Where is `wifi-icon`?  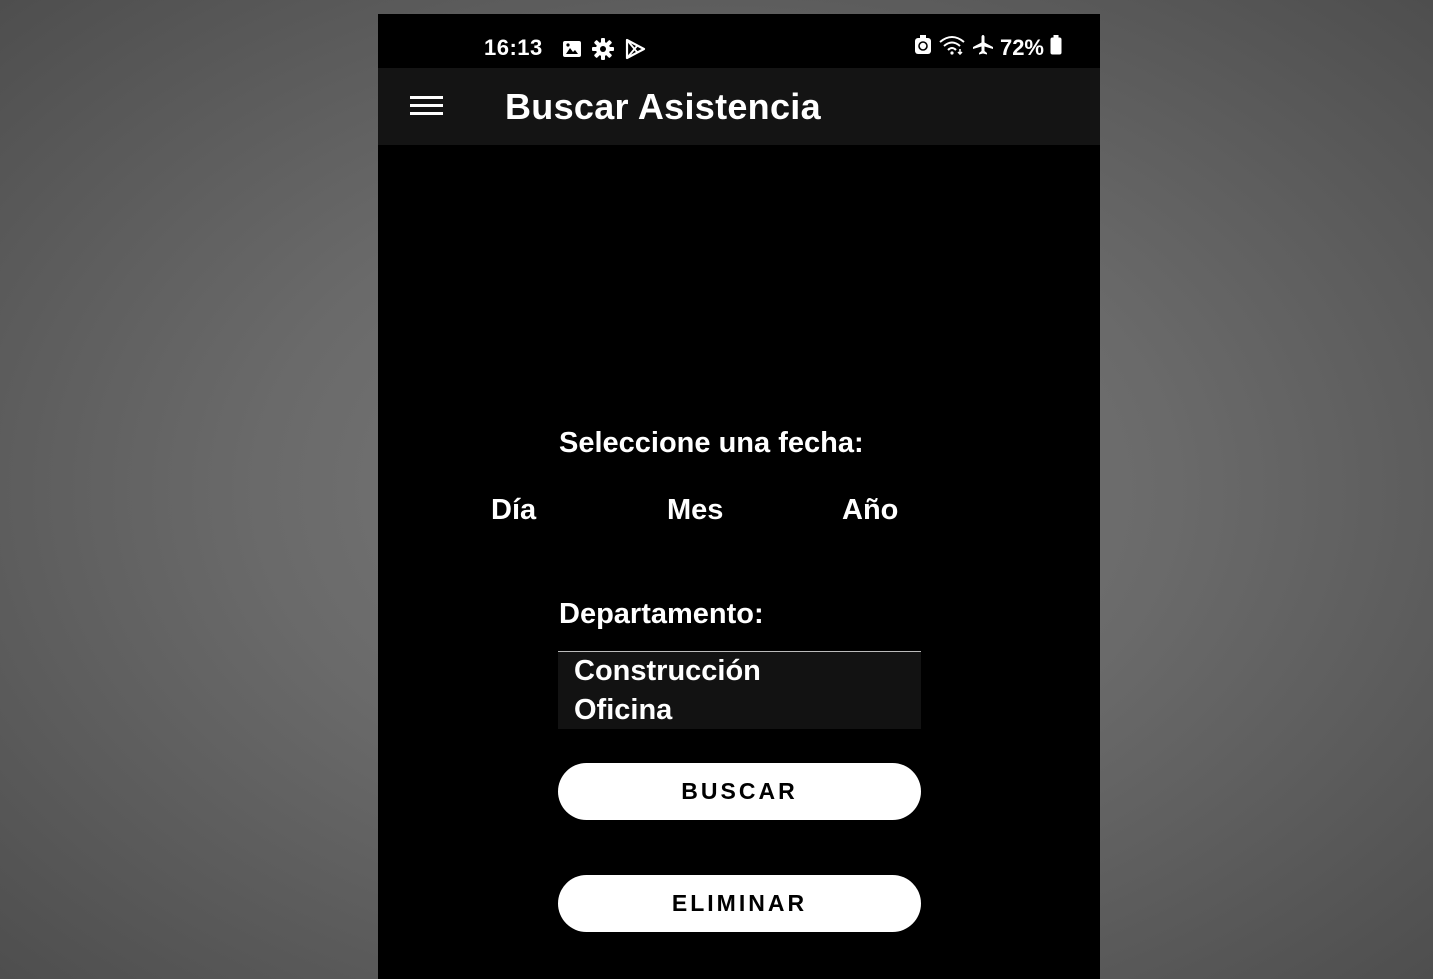 wifi-icon is located at coordinates (952, 48).